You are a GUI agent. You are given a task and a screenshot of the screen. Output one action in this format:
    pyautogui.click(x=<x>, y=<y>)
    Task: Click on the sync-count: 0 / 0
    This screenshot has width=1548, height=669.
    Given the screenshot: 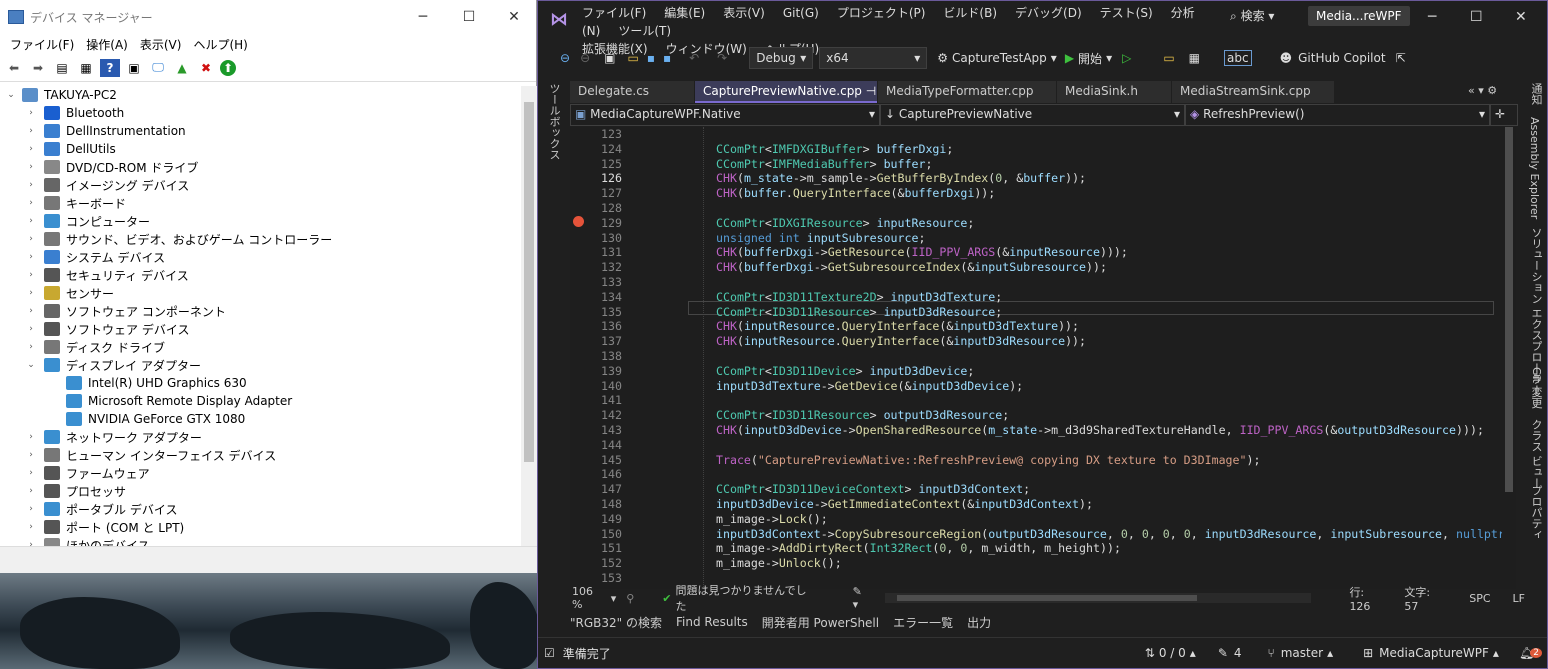 What is the action you would take?
    pyautogui.click(x=1172, y=653)
    